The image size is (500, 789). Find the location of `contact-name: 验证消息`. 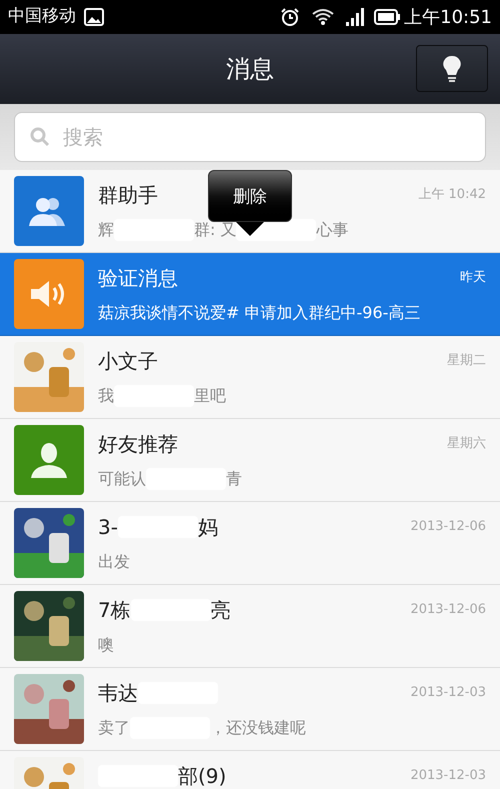

contact-name: 验证消息 is located at coordinates (138, 278).